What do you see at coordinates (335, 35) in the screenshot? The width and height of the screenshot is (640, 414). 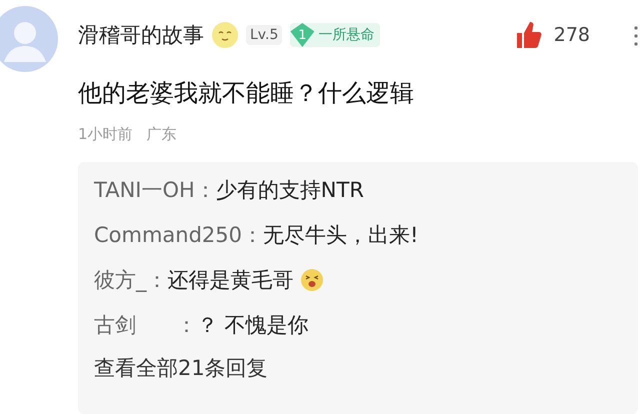 I see `title-badge: 1 一所悬命` at bounding box center [335, 35].